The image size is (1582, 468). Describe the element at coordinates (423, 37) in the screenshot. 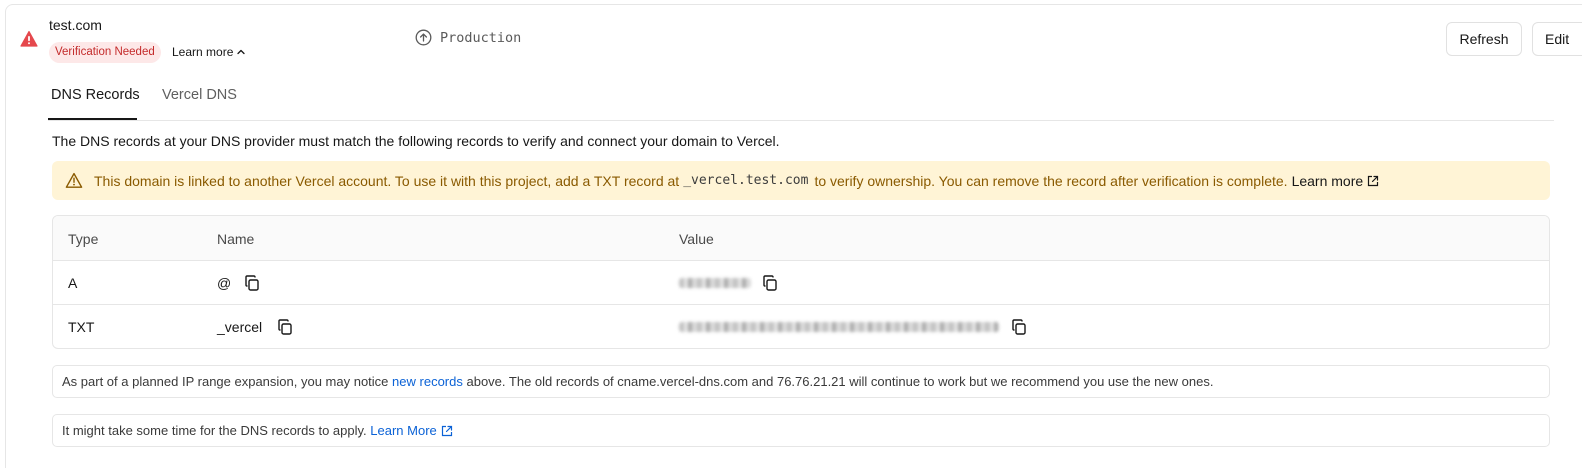

I see `arrow-up-circle-icon` at that location.